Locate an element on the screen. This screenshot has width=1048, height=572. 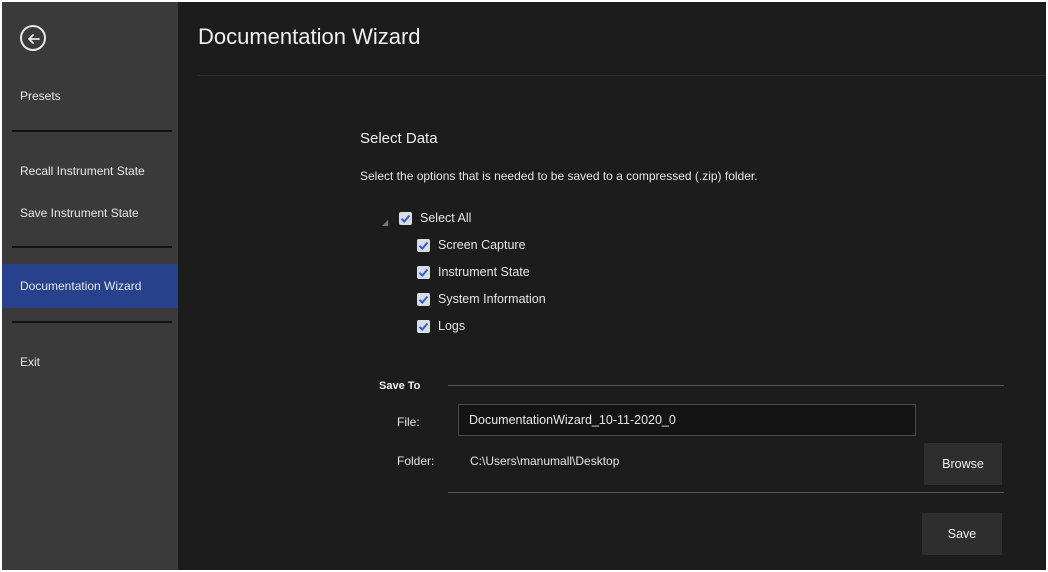
select-data-heading: Select Data is located at coordinates (399, 138).